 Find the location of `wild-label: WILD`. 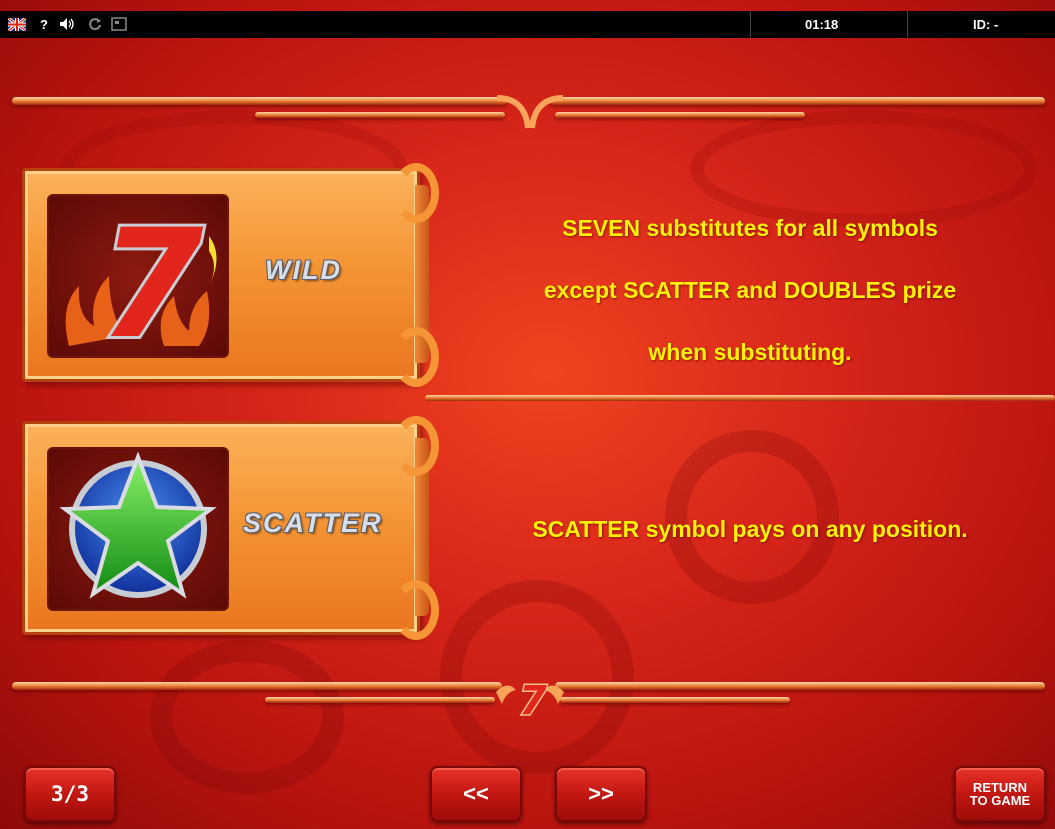

wild-label: WILD is located at coordinates (303, 270).